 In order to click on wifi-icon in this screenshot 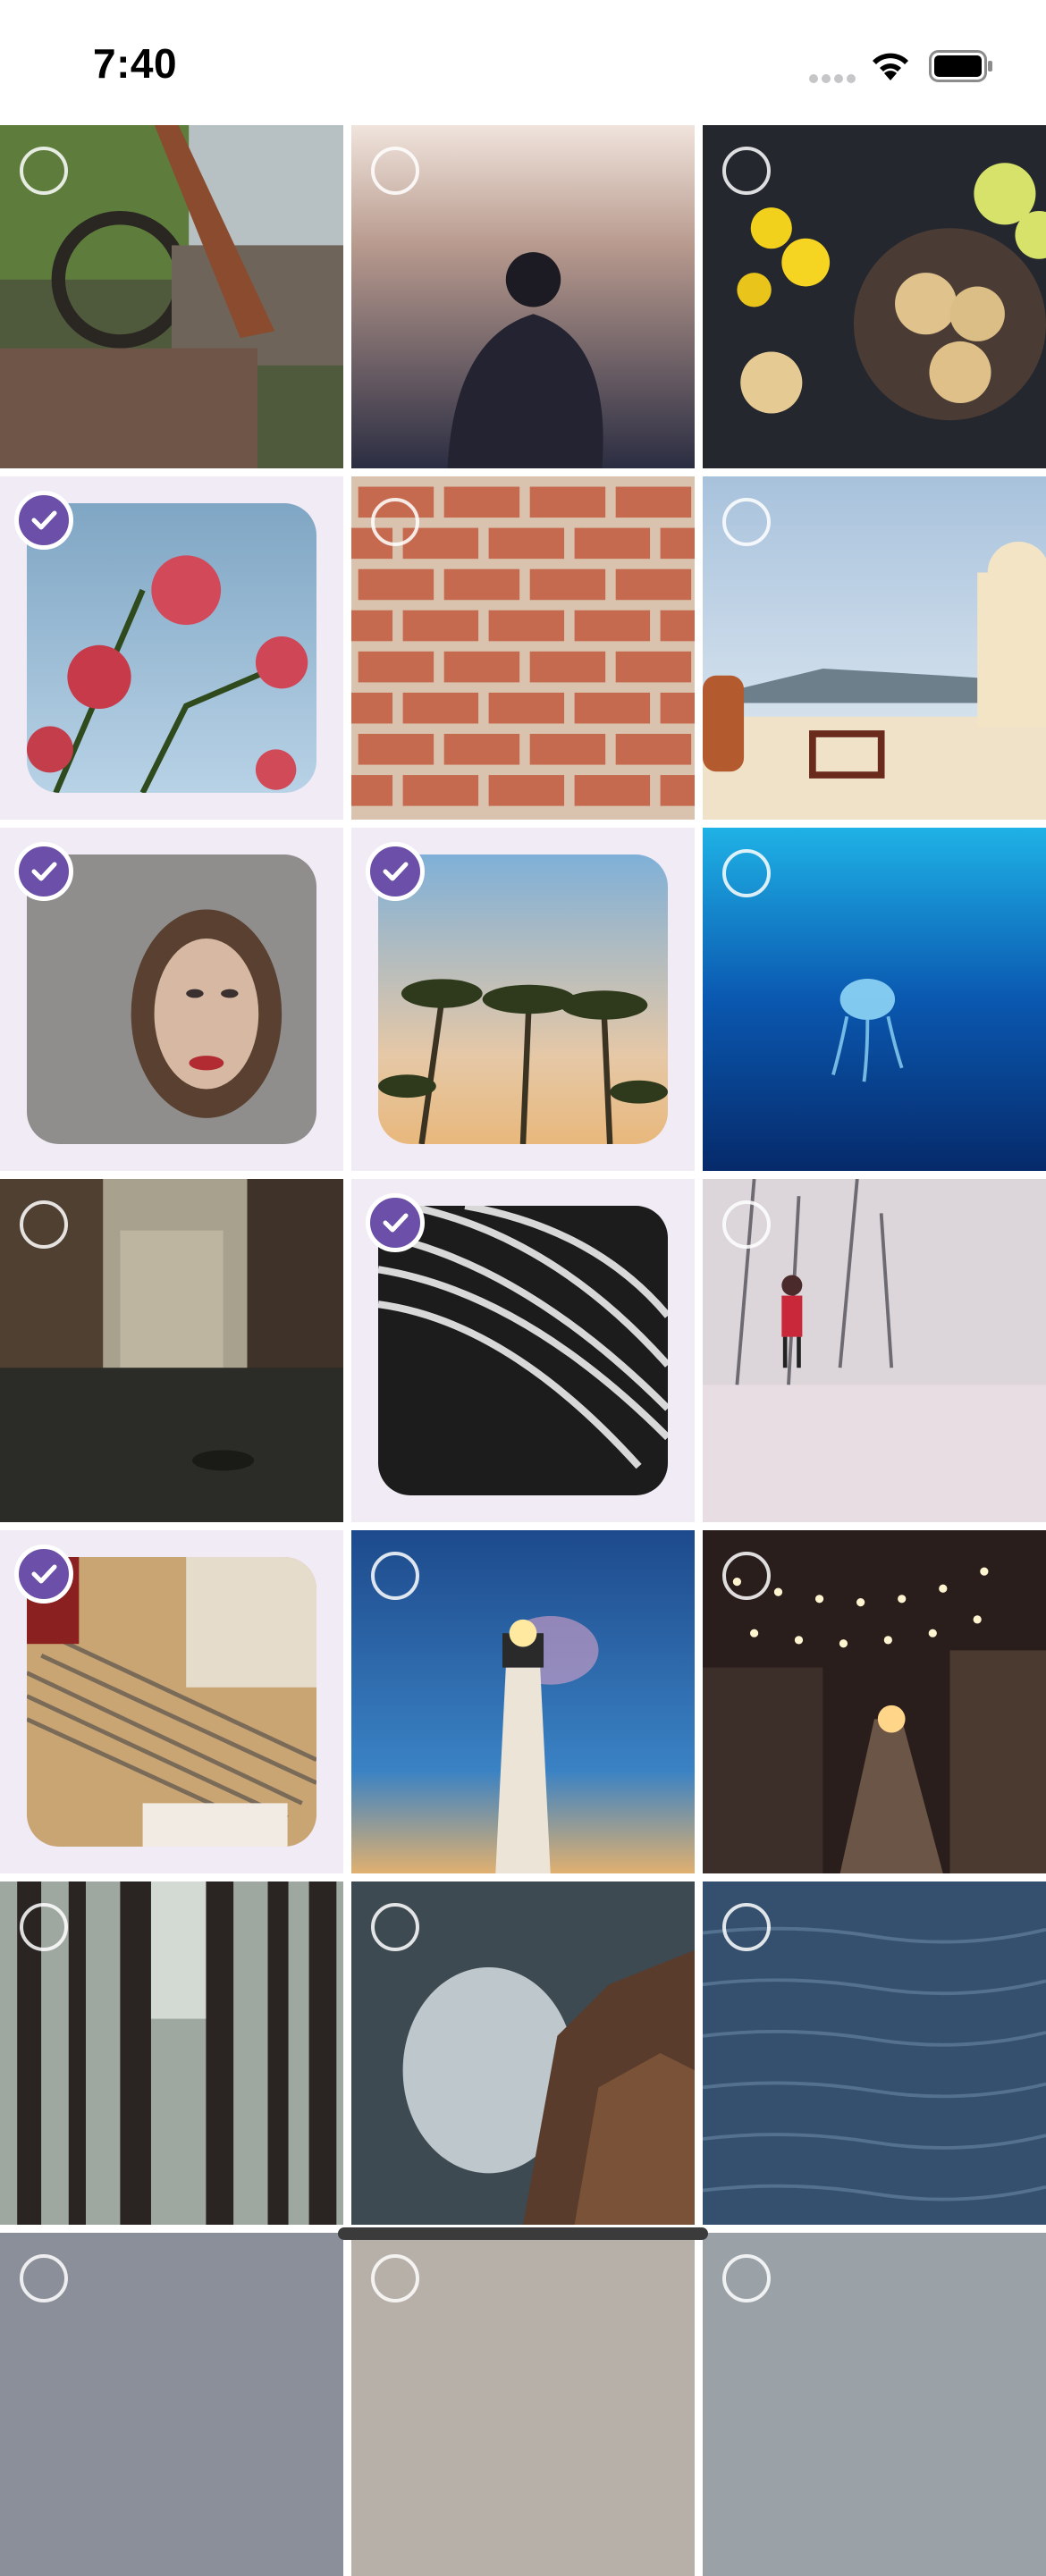, I will do `click(891, 68)`.